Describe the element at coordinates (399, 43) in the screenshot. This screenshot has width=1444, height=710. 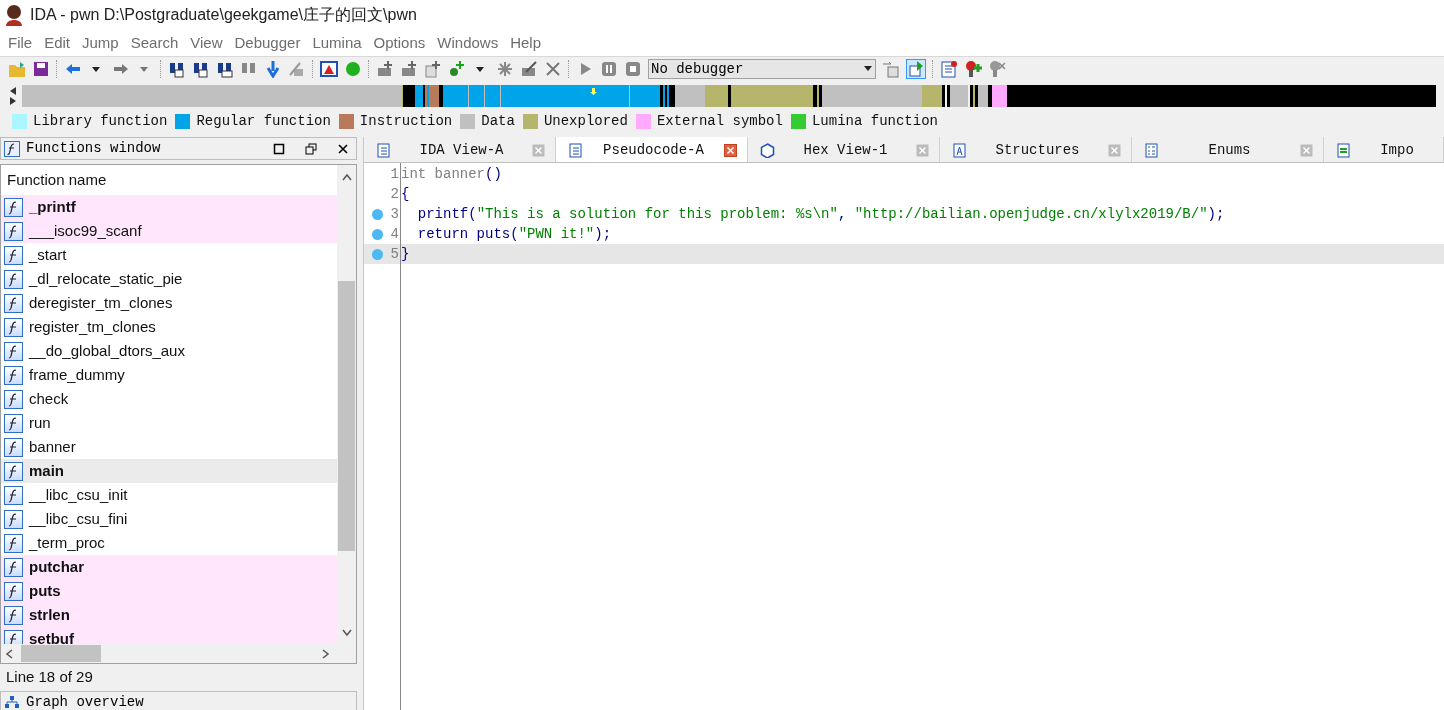
I see `menu-item: Options` at that location.